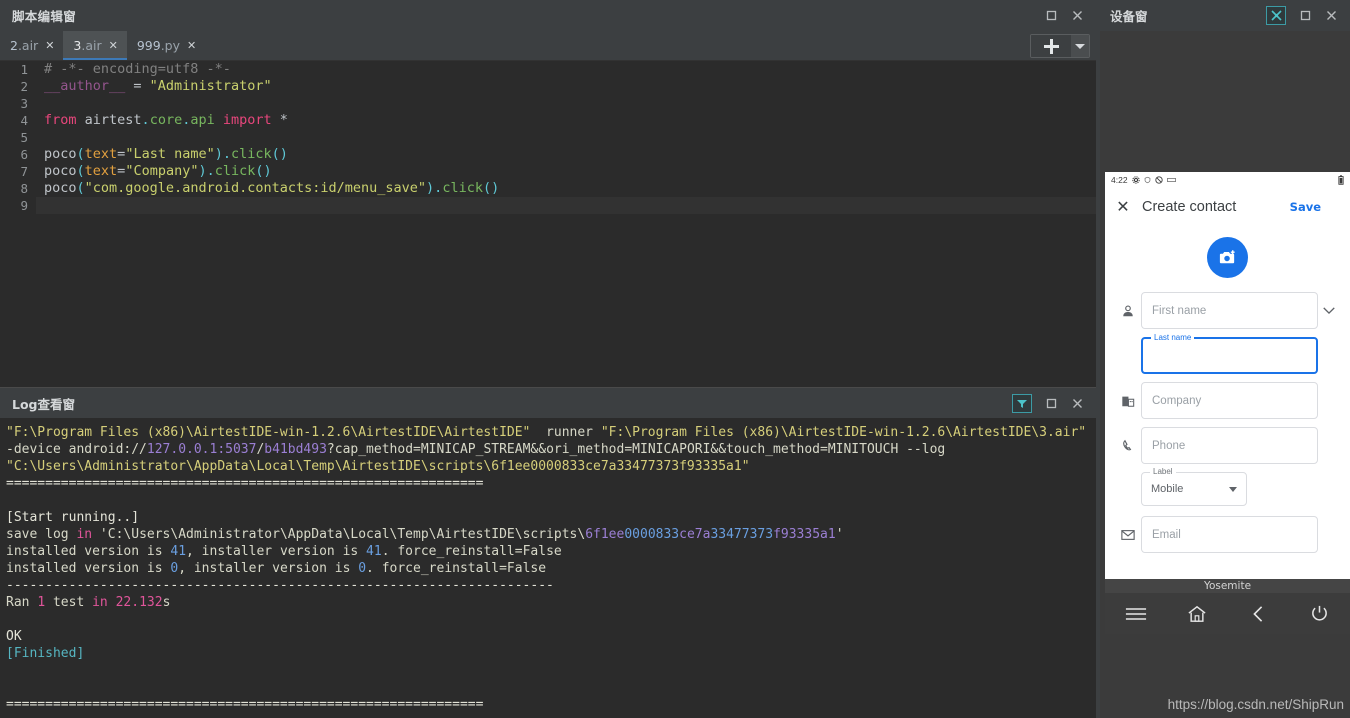 The height and width of the screenshot is (718, 1350). I want to click on menu-icon, so click(1136, 614).